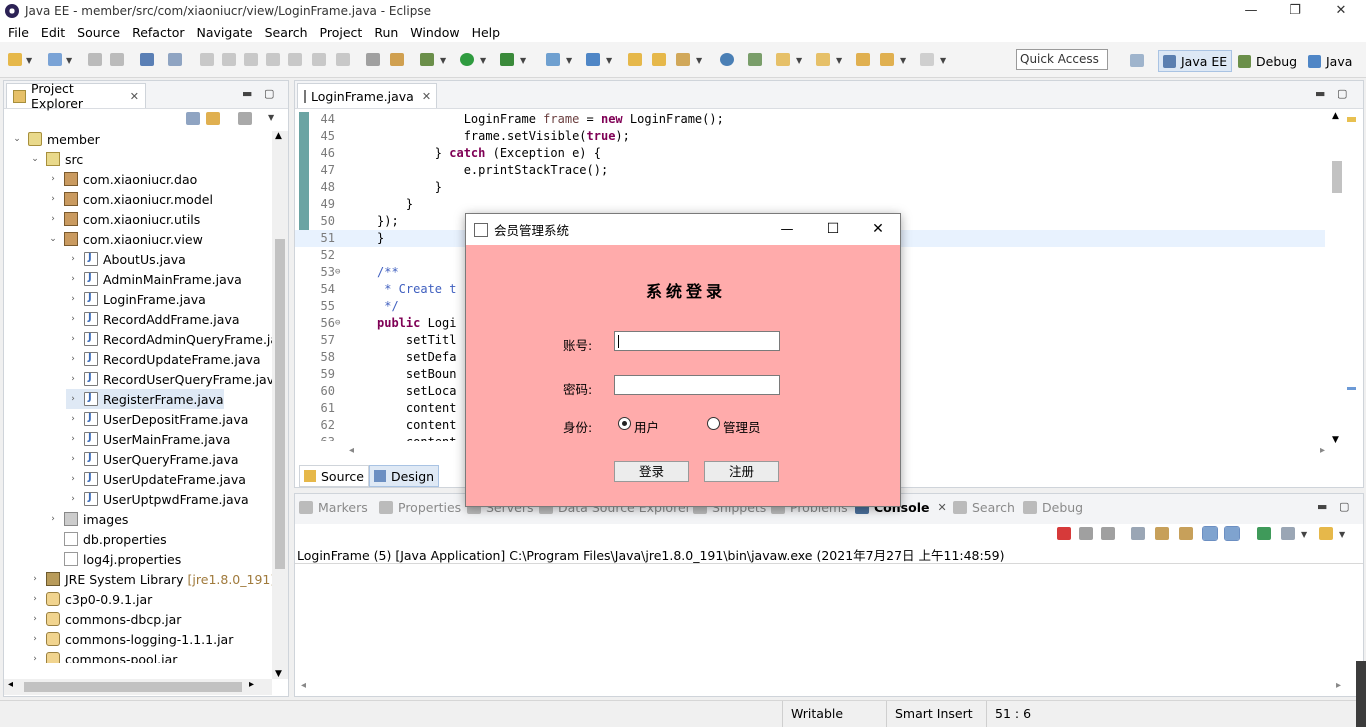  What do you see at coordinates (903, 60) in the screenshot?
I see `back-dropdown-icon: ▼` at bounding box center [903, 60].